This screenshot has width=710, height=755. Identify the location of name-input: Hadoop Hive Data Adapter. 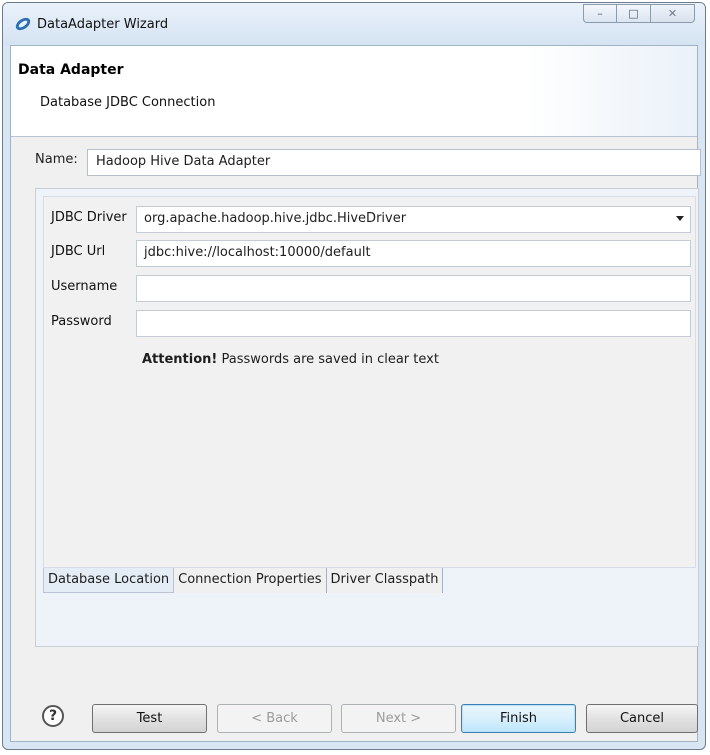
(394, 162).